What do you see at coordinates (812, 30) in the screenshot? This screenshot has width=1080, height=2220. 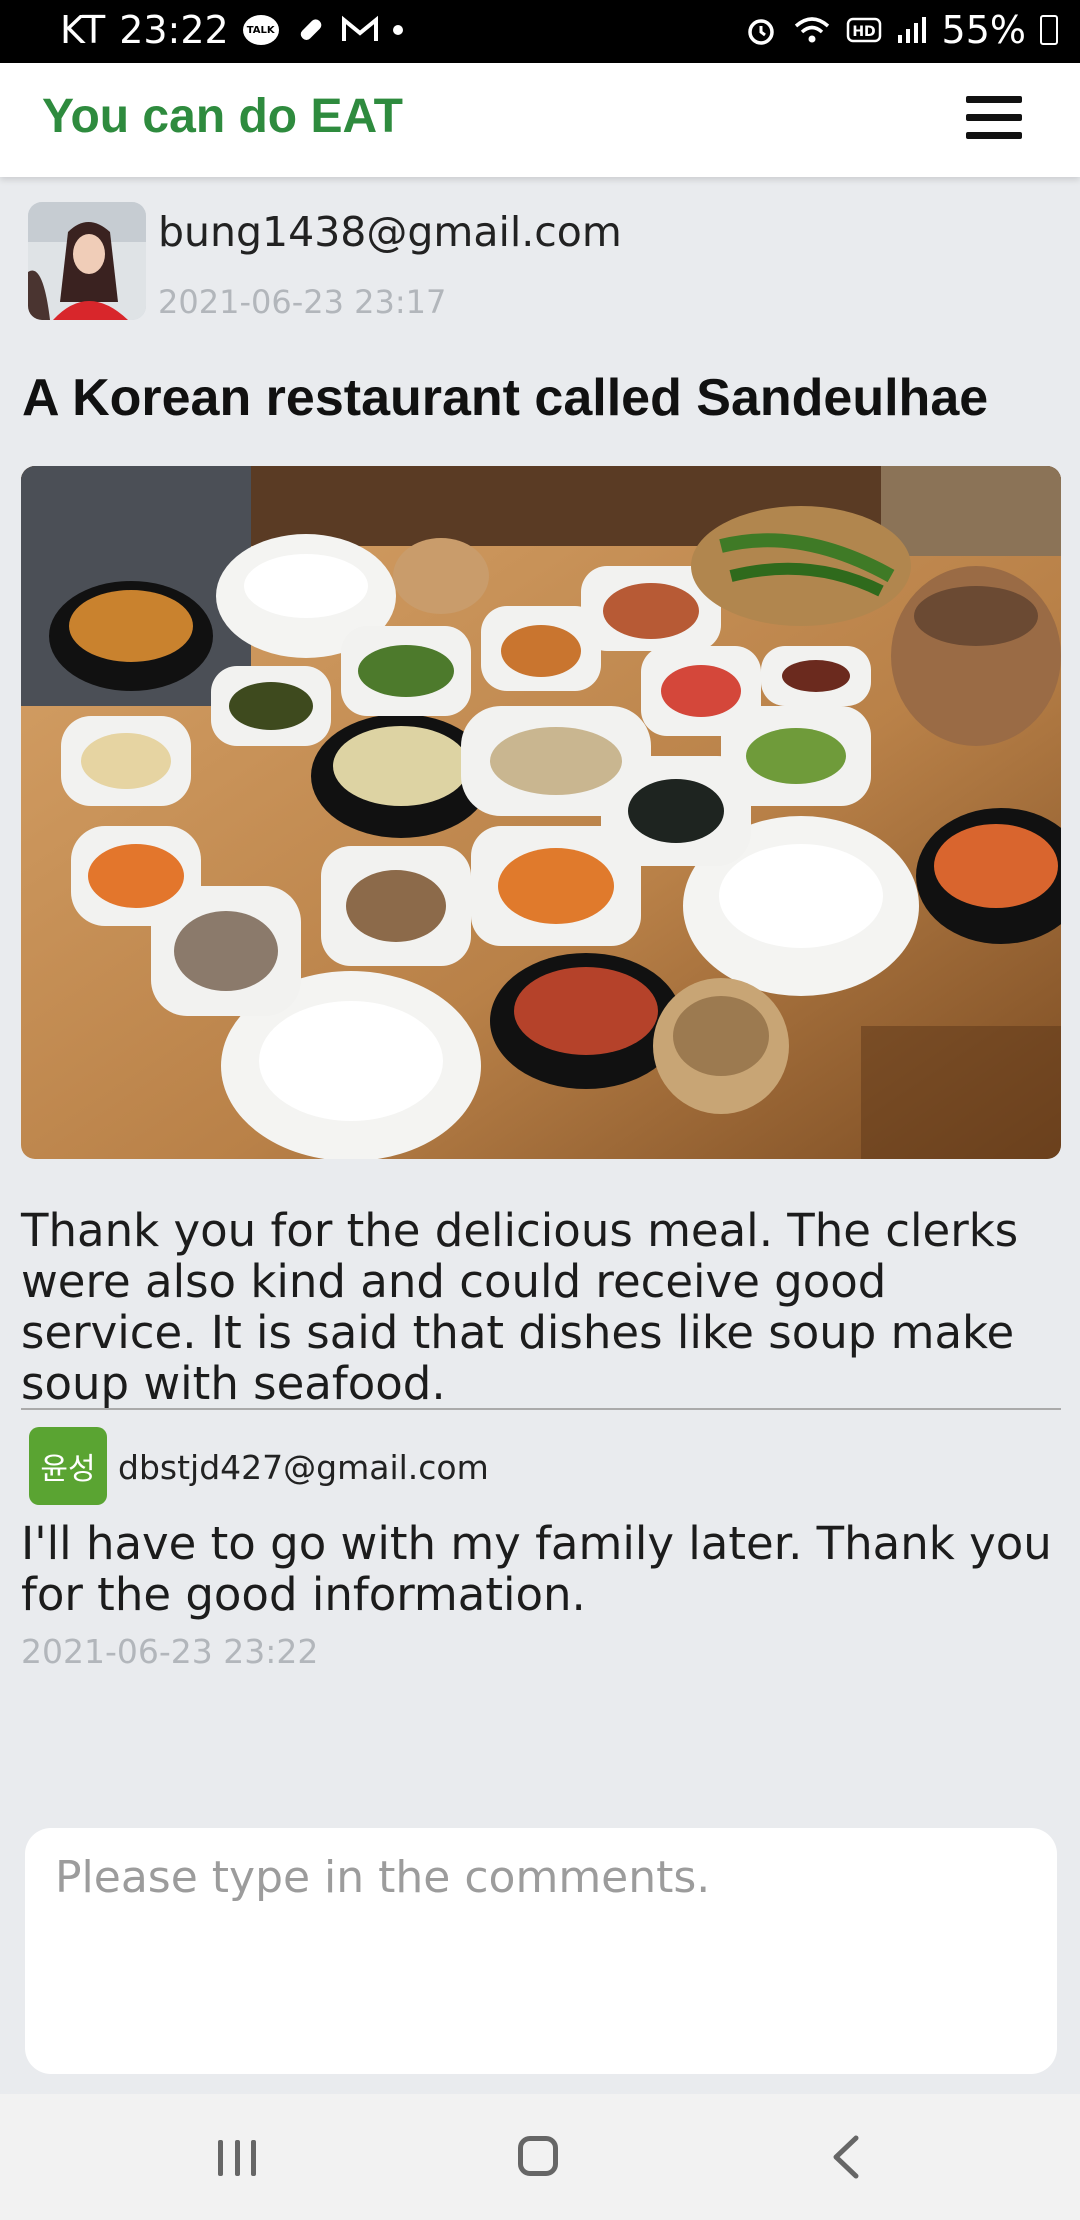 I see `wifi-icon` at bounding box center [812, 30].